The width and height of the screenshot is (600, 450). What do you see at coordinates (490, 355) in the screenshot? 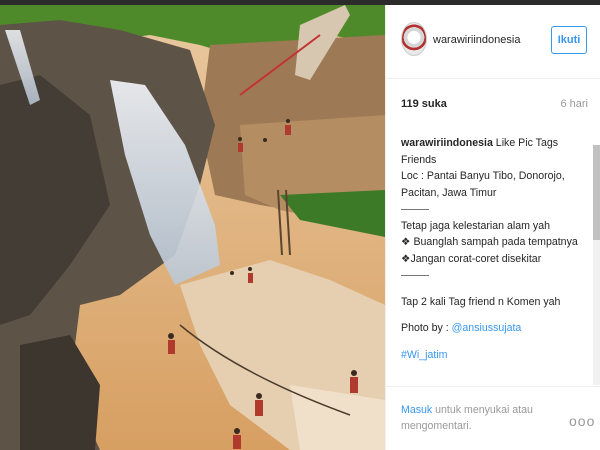
I see `caption-hashtag-row: #Wi_jatim` at bounding box center [490, 355].